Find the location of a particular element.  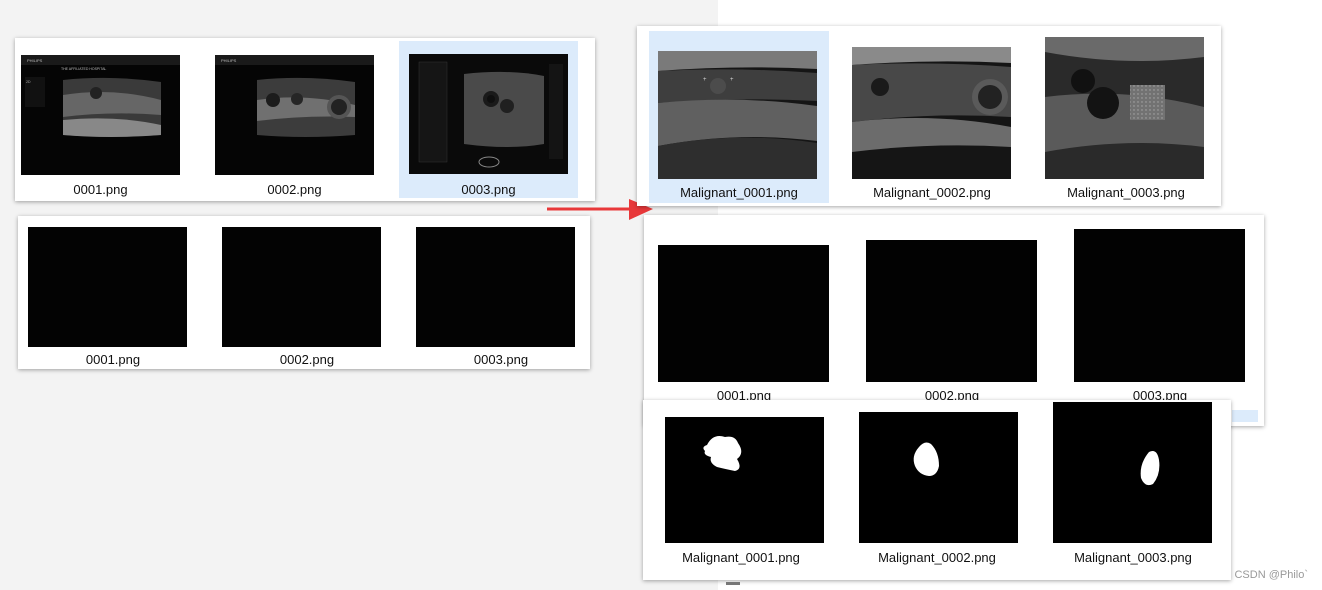

svg-text: 2D is located at coordinates (28, 82).